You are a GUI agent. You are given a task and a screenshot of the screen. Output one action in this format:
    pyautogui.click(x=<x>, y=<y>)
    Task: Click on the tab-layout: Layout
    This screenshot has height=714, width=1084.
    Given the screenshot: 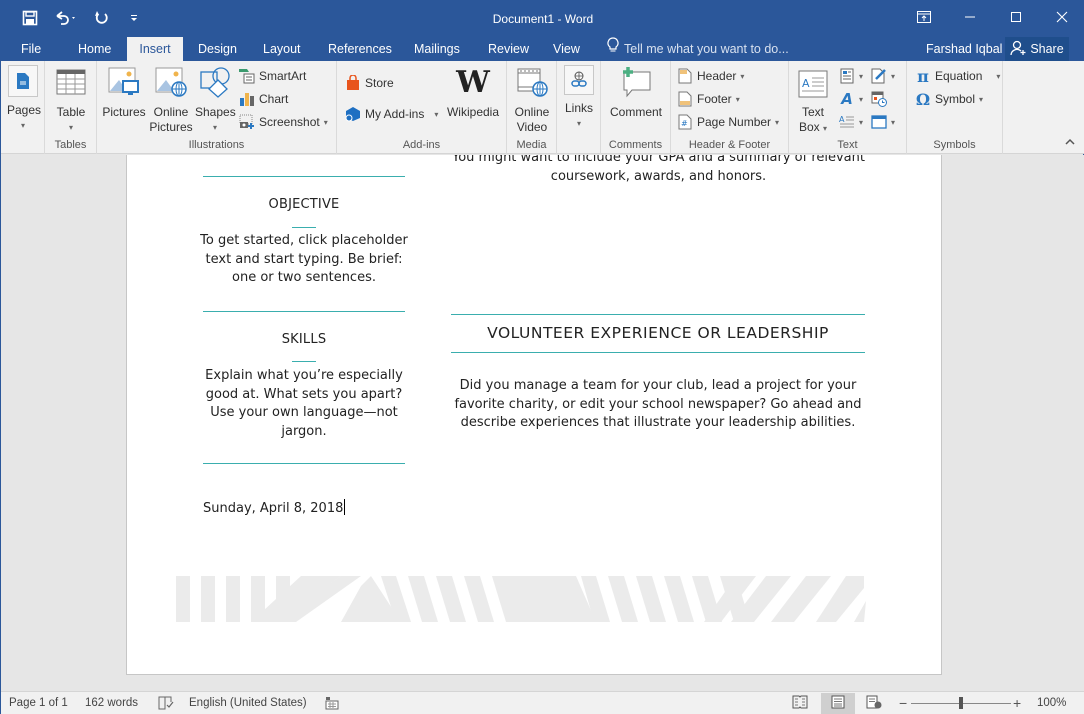 What is the action you would take?
    pyautogui.click(x=282, y=49)
    